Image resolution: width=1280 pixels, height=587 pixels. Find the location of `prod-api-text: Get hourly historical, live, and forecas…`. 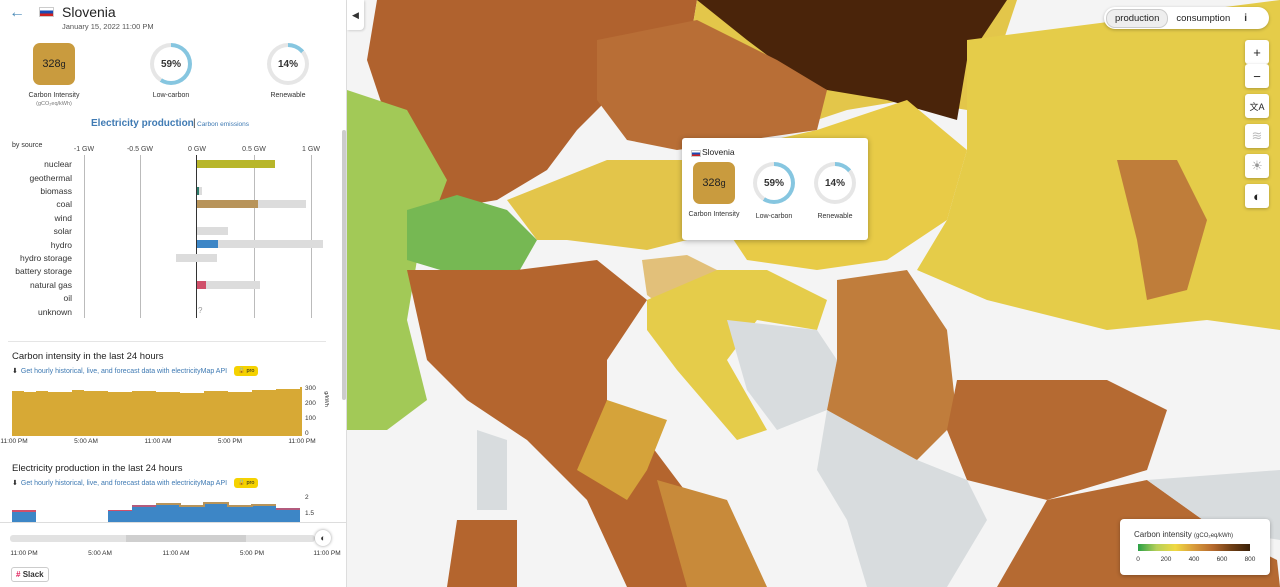

prod-api-text: Get hourly historical, live, and forecas… is located at coordinates (124, 483).